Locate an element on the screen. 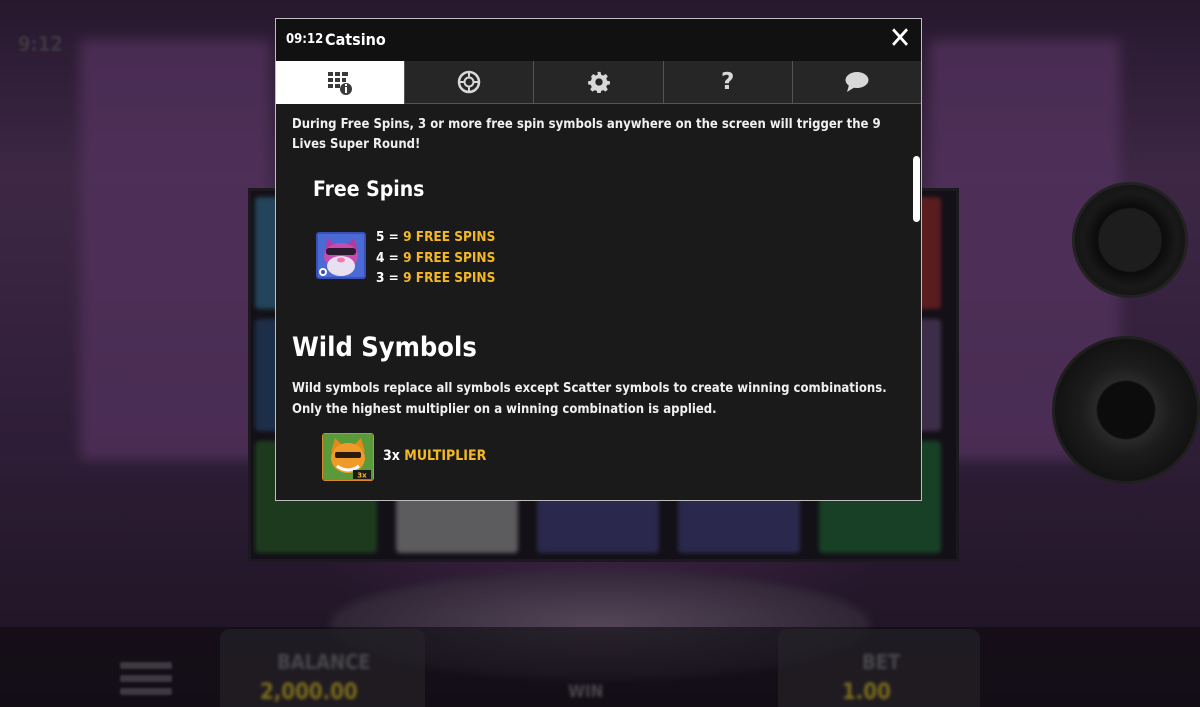 The image size is (1200, 707). chip-icon is located at coordinates (469, 82).